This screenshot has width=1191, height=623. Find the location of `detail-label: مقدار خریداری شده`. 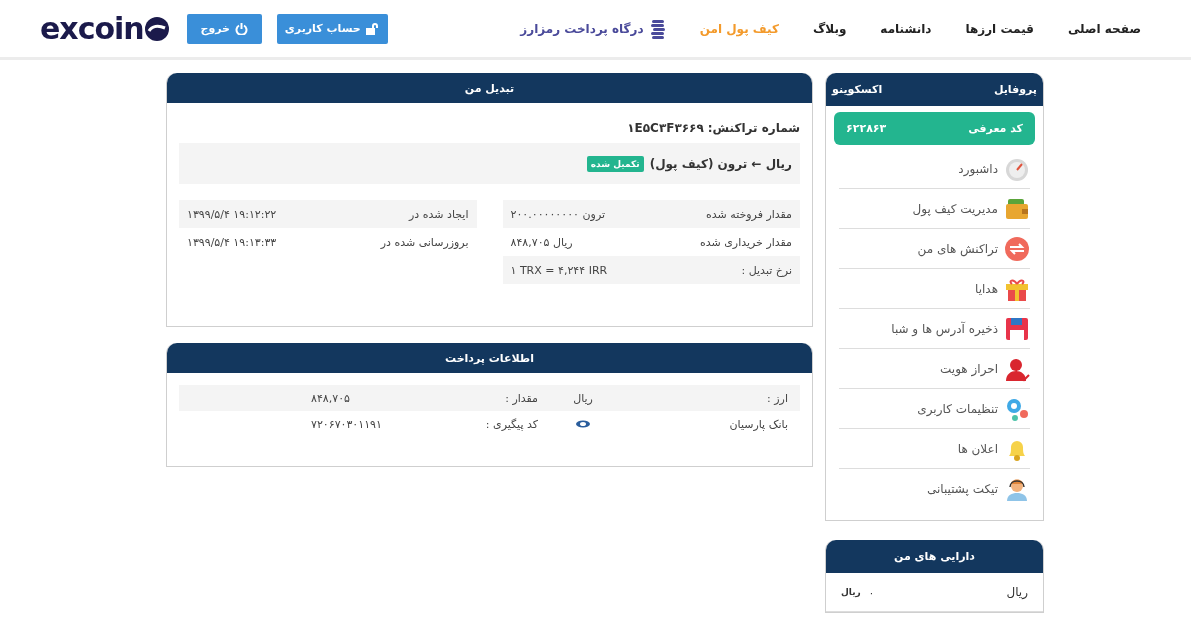

detail-label: مقدار خریداری شده is located at coordinates (745, 242).